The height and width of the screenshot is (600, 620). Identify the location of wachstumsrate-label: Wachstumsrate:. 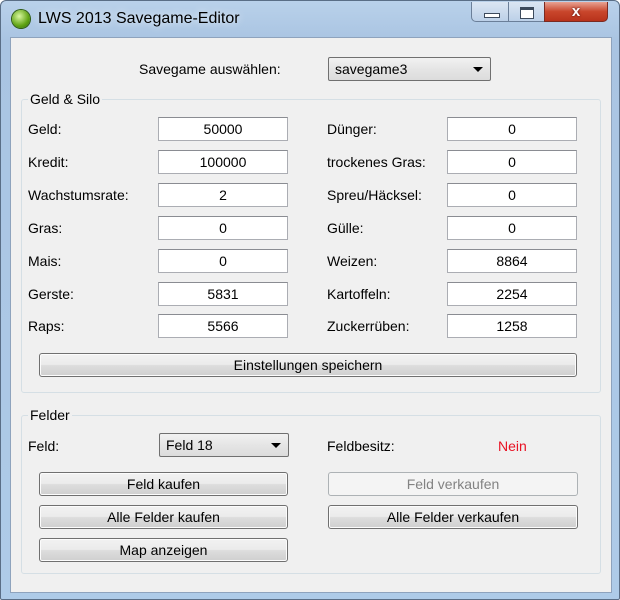
(78, 195).